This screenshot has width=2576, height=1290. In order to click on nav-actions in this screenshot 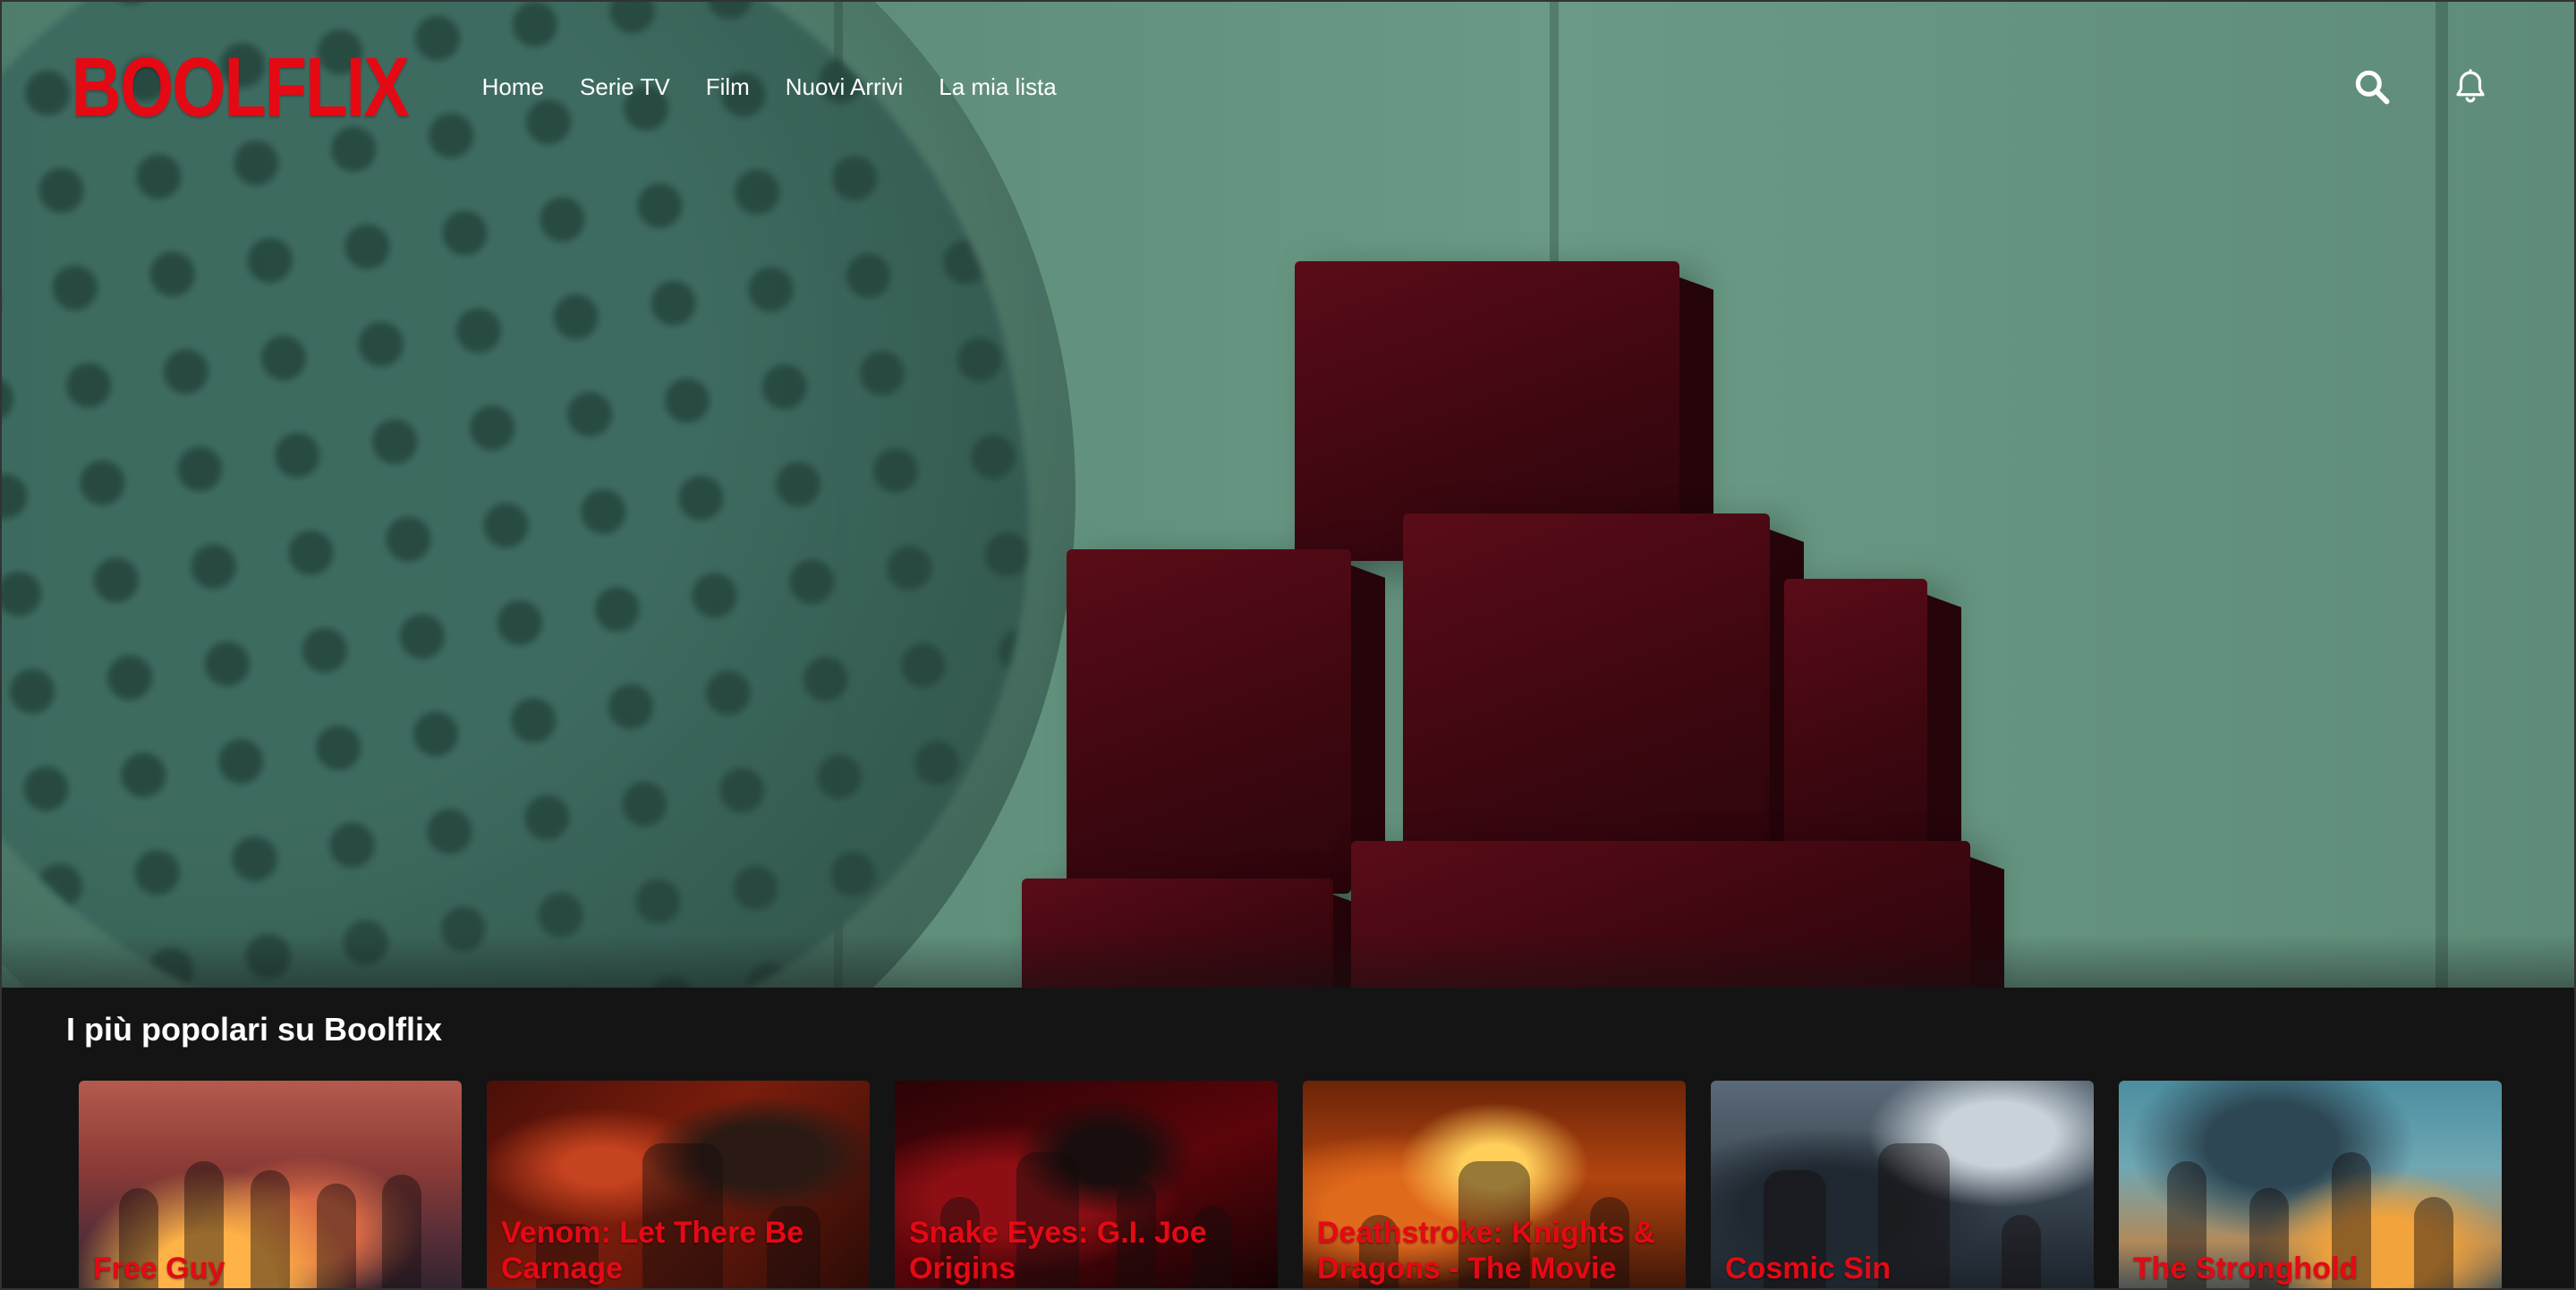, I will do `click(2421, 86)`.